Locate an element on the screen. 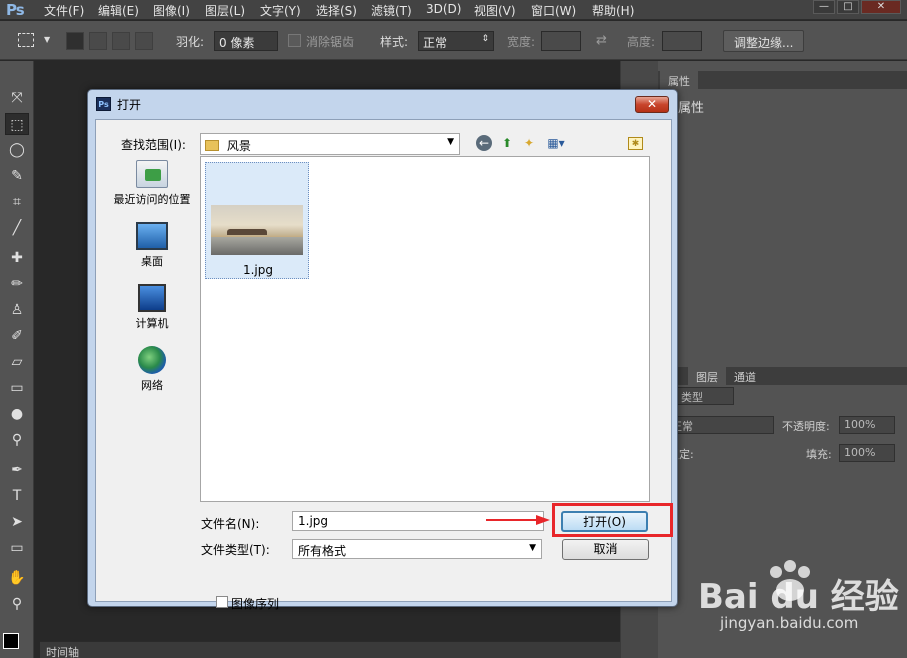 This screenshot has height=658, width=907. menu-image: 图像(I) is located at coordinates (171, 10).